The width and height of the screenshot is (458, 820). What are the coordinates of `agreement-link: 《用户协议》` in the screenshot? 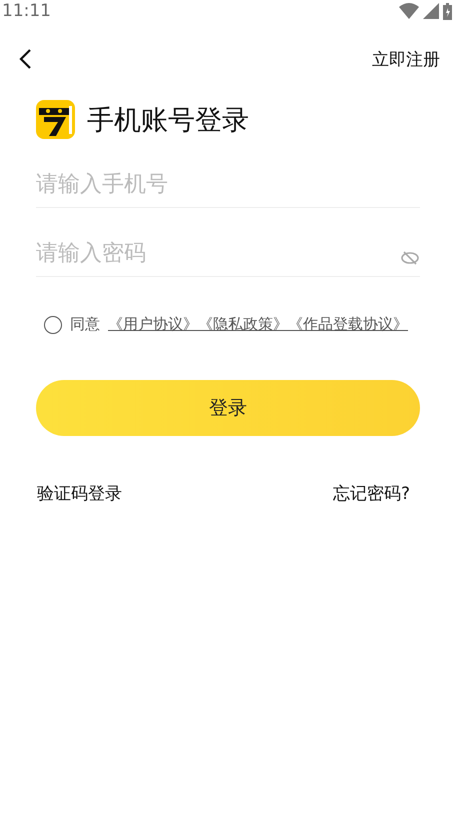 It's located at (153, 324).